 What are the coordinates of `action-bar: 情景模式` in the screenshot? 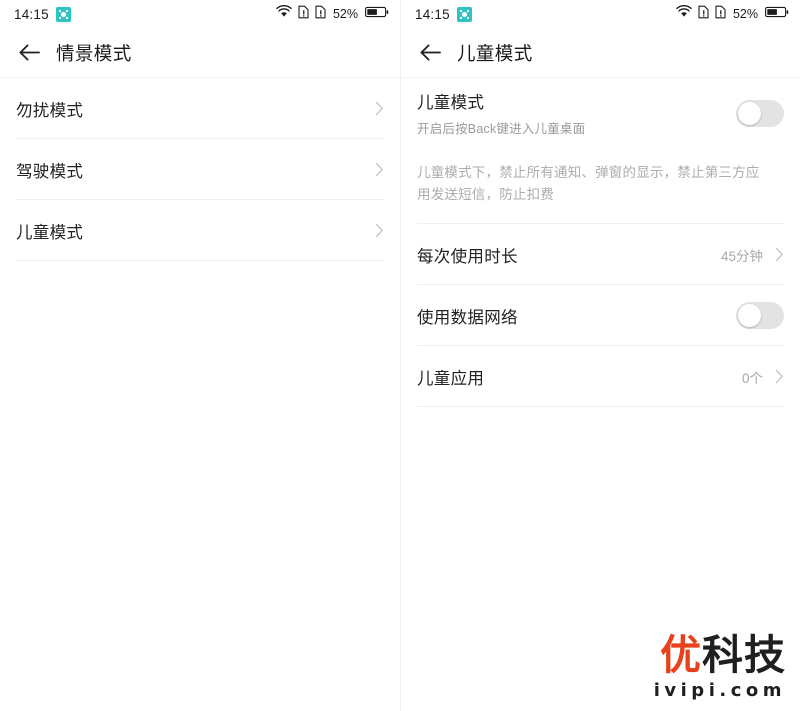 It's located at (200, 53).